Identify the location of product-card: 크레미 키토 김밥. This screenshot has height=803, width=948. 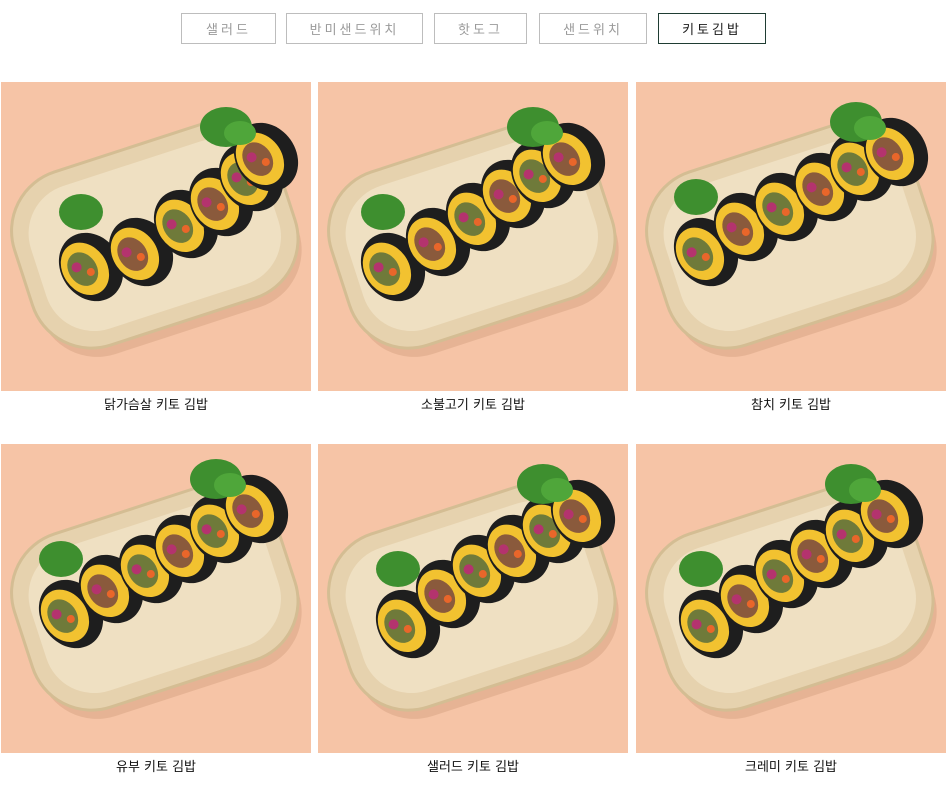
(791, 610).